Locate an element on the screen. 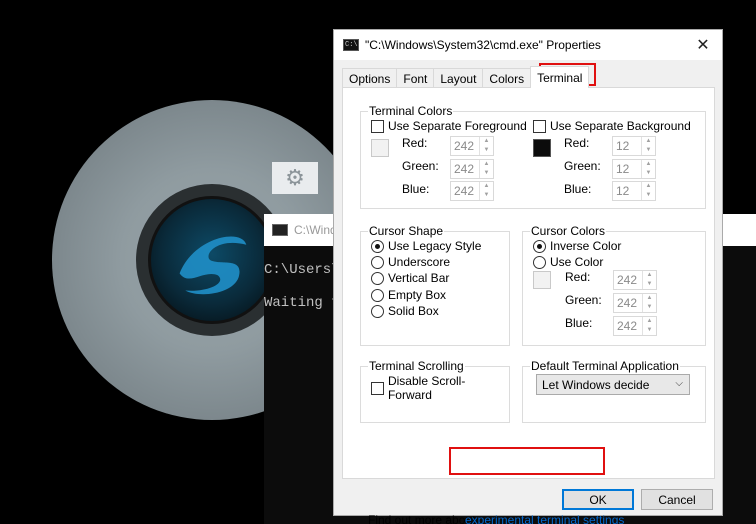 Image resolution: width=756 pixels, height=524 pixels. foreground-green-spinner: 242 ▲ ▼ is located at coordinates (472, 169).